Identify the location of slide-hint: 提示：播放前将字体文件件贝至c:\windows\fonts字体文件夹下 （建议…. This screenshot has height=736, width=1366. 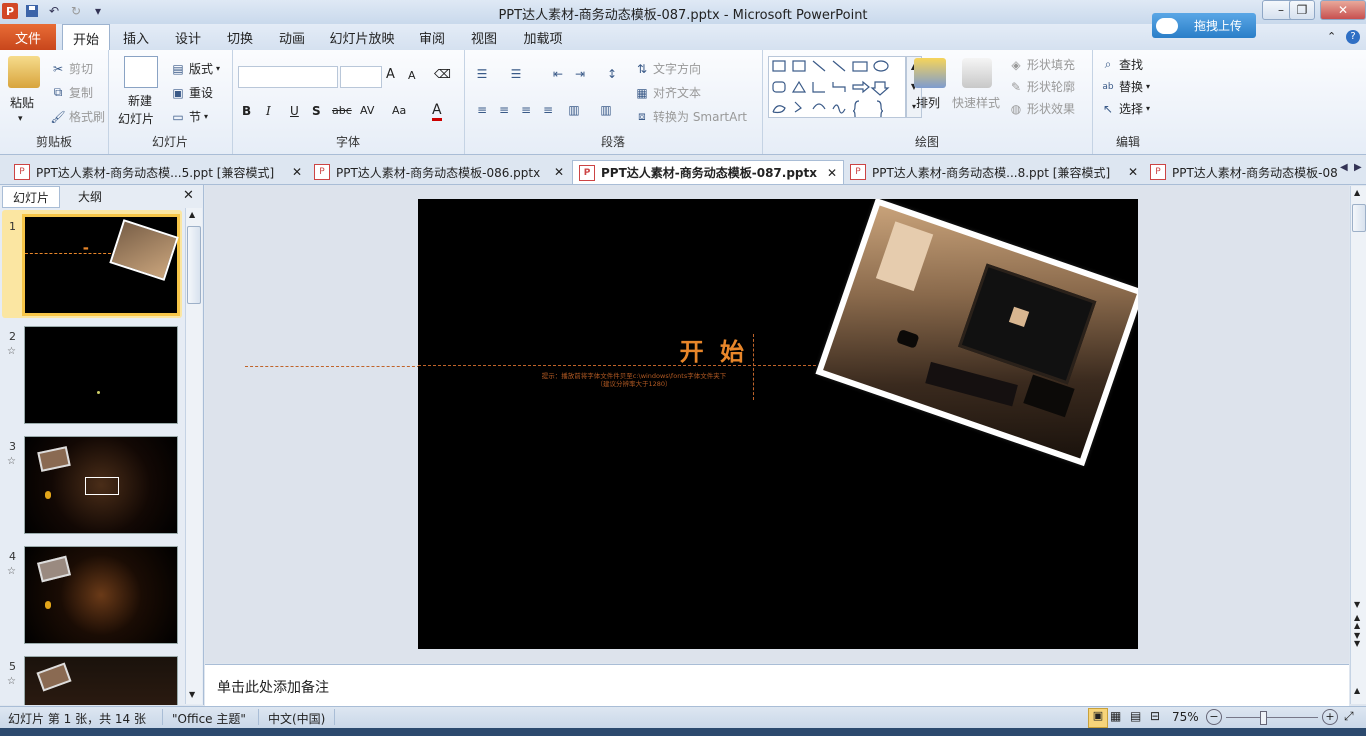
(634, 380).